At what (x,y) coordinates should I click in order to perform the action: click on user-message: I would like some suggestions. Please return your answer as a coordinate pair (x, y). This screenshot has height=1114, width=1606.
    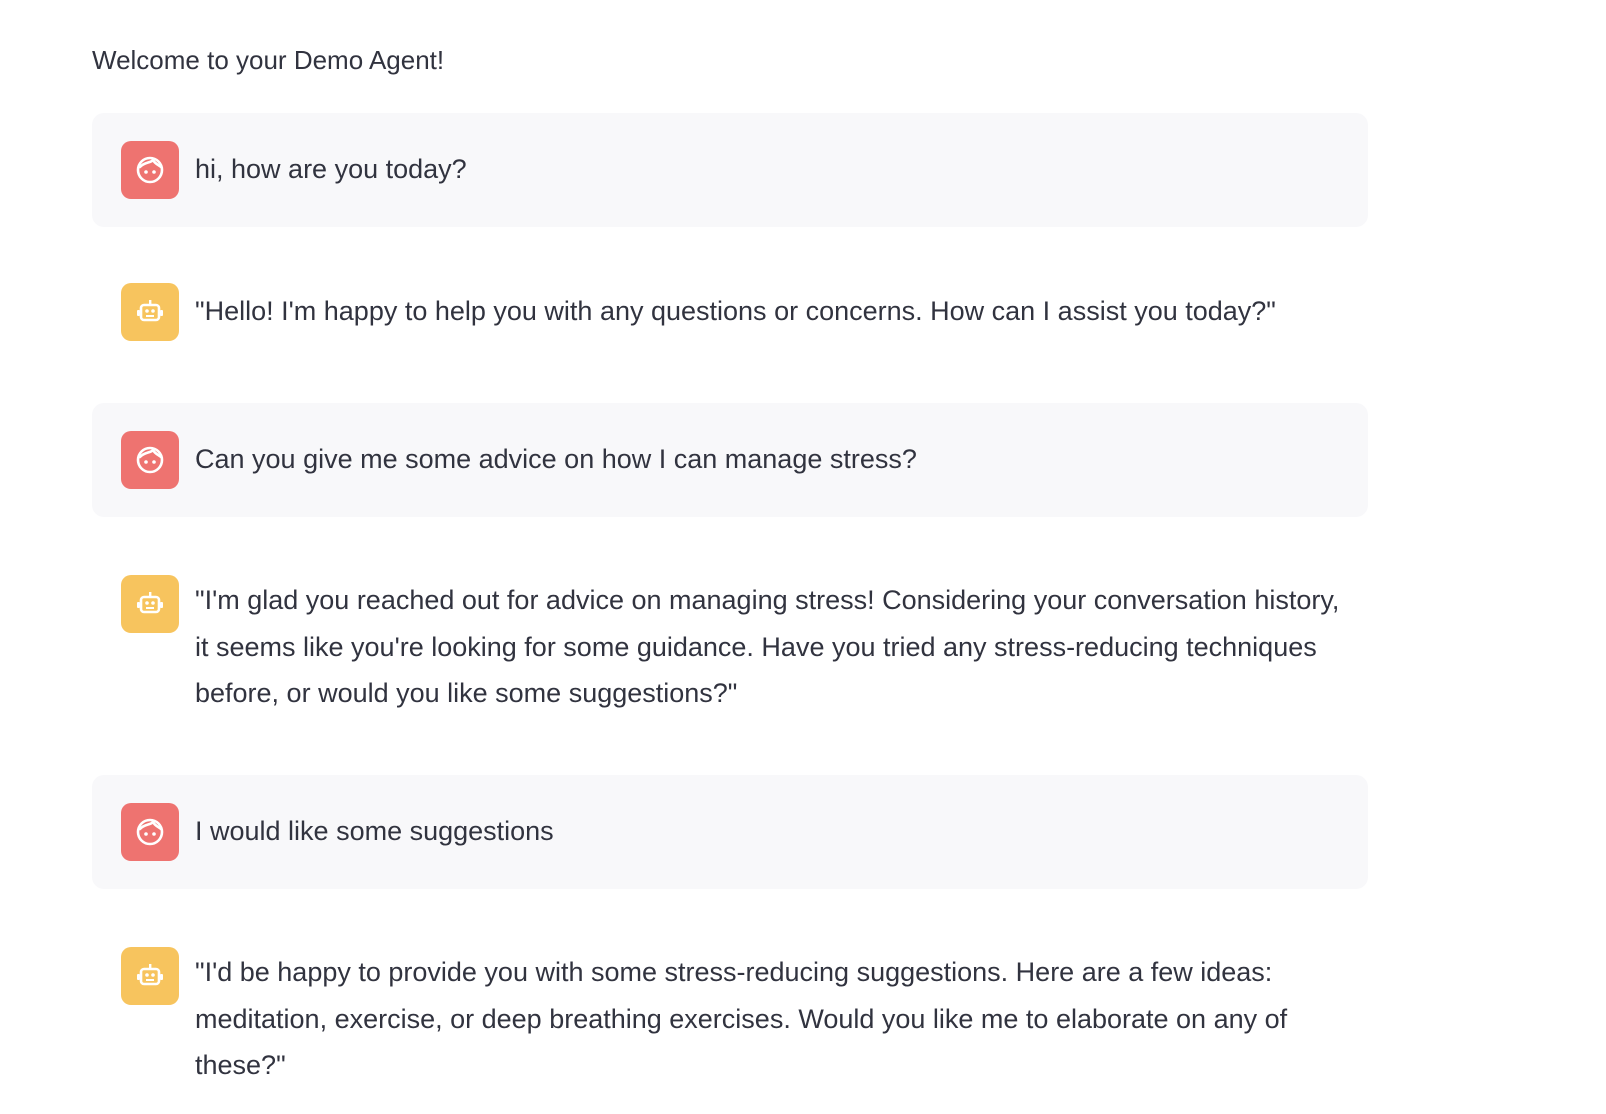
    Looking at the image, I should click on (730, 832).